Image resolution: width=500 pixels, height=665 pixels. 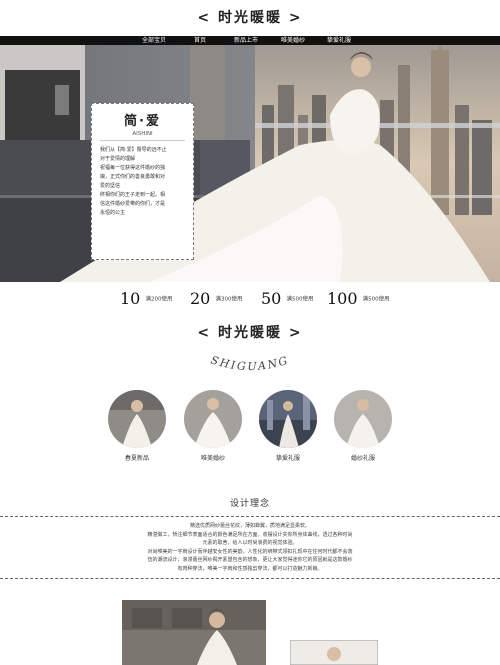 What do you see at coordinates (213, 457) in the screenshot?
I see `category-label: 唯美婚纱` at bounding box center [213, 457].